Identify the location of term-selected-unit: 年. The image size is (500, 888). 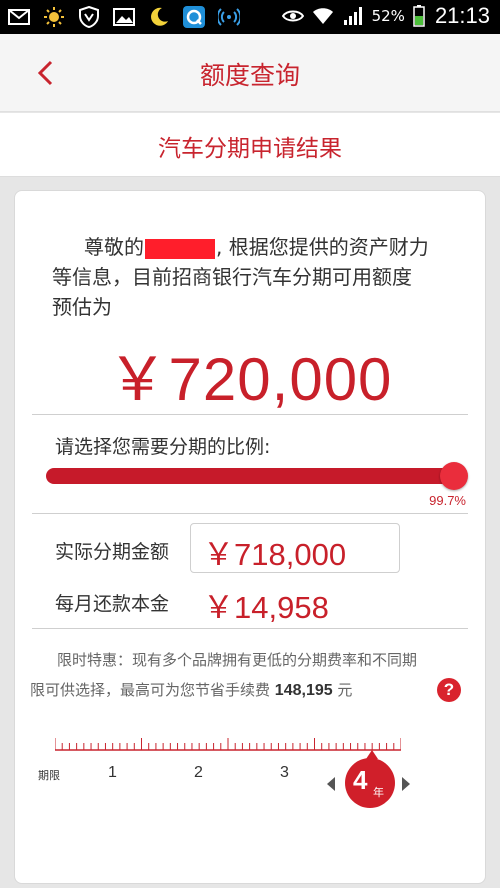
(378, 792).